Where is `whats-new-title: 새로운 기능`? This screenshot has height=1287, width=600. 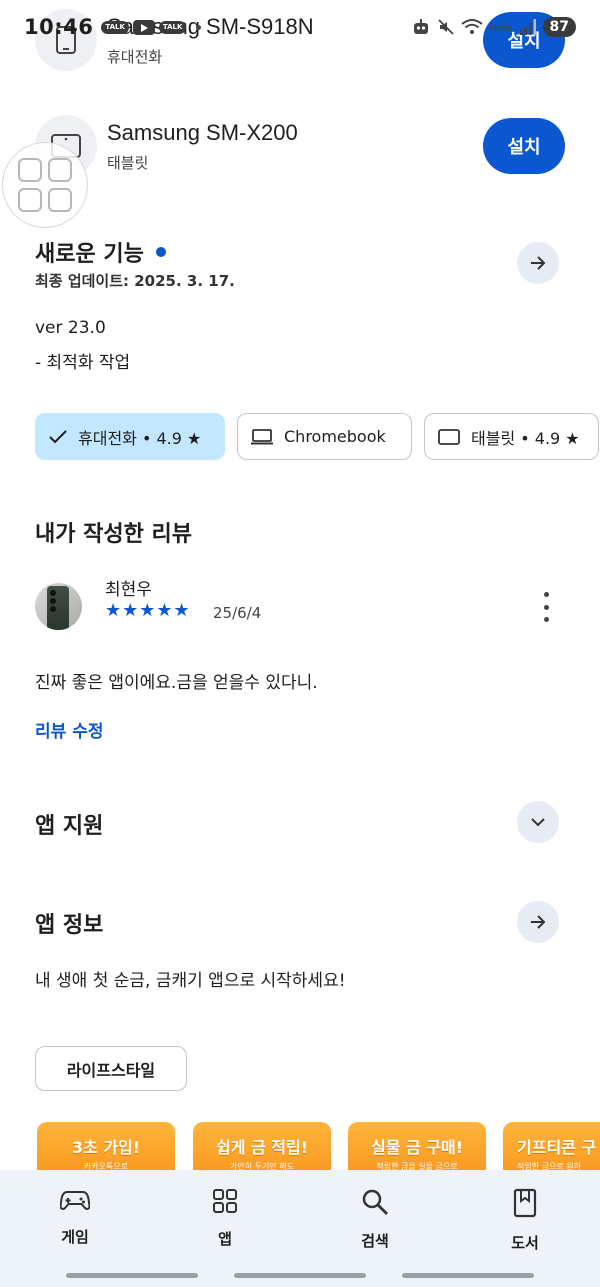
whats-new-title: 새로운 기능 is located at coordinates (100, 252).